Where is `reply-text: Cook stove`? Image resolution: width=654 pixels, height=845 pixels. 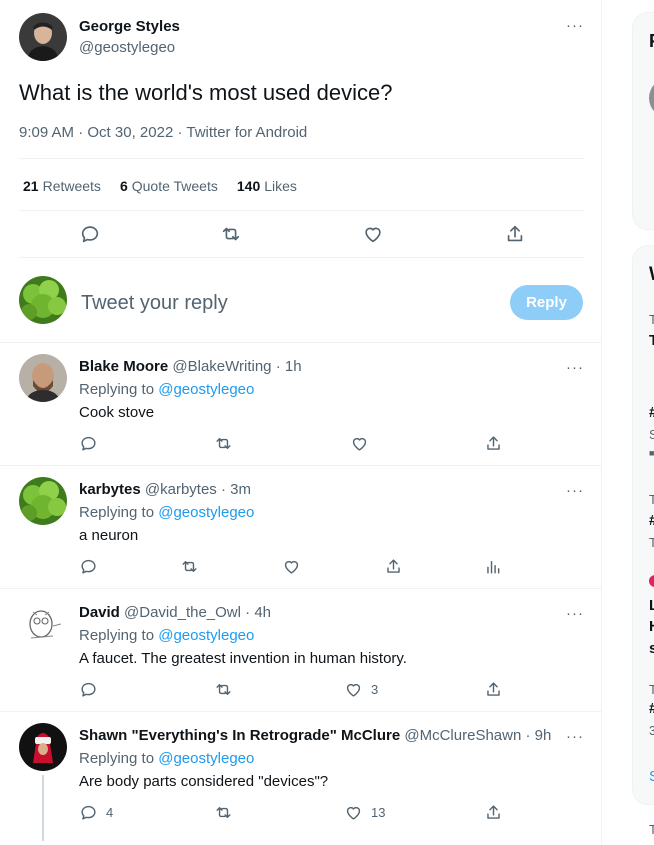
reply-text: Cook stove is located at coordinates (117, 412).